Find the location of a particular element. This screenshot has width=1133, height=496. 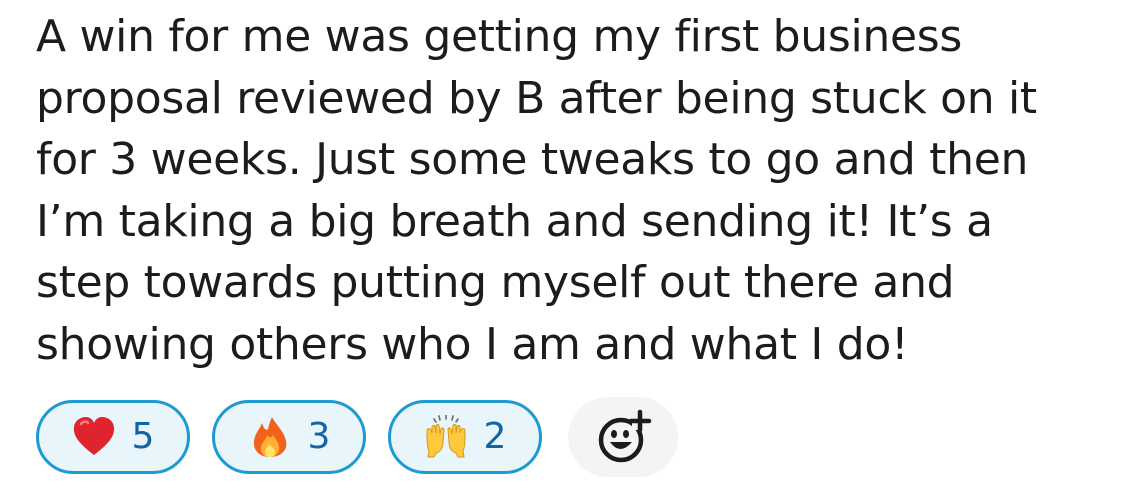

reaction-raising-hands: 2 is located at coordinates (465, 437).